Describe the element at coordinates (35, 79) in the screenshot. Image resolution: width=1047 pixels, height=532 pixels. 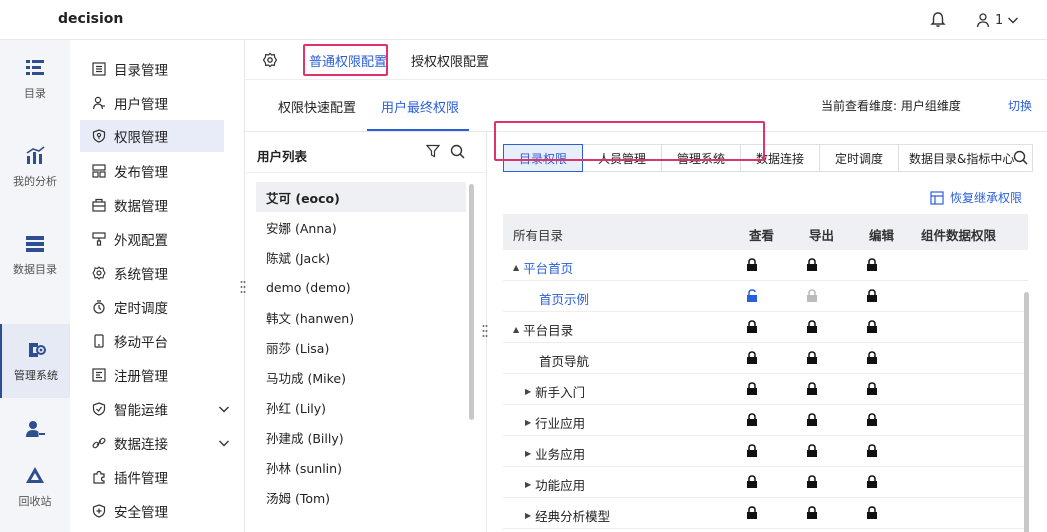
I see `rail-item-catalog: 目录` at that location.